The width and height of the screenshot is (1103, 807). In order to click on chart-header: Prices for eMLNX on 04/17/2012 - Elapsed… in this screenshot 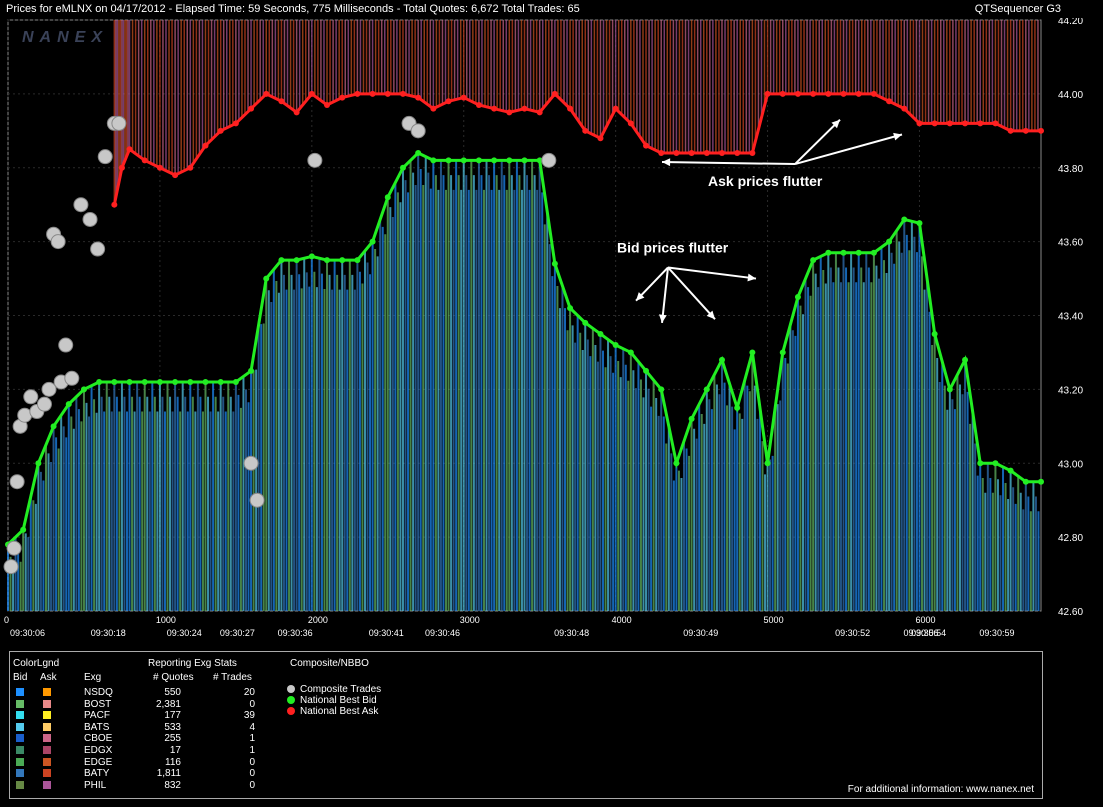, I will do `click(551, 10)`.